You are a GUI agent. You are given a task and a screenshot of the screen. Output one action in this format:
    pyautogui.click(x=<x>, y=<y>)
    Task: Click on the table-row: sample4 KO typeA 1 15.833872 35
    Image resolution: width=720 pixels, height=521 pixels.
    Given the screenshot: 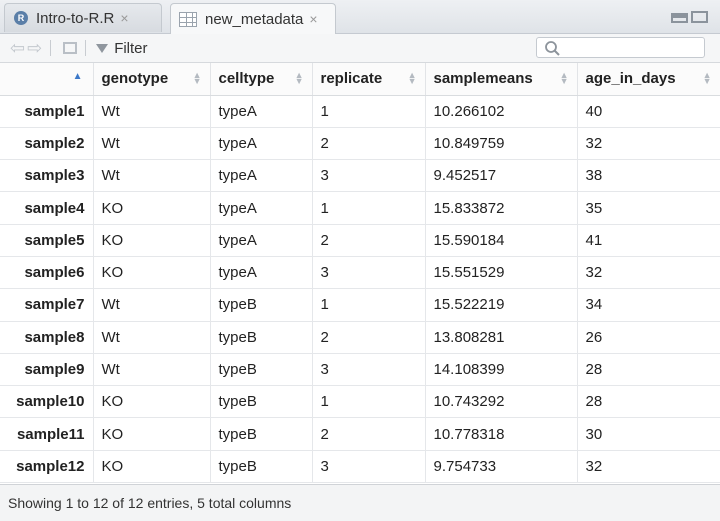 What is the action you would take?
    pyautogui.click(x=360, y=208)
    